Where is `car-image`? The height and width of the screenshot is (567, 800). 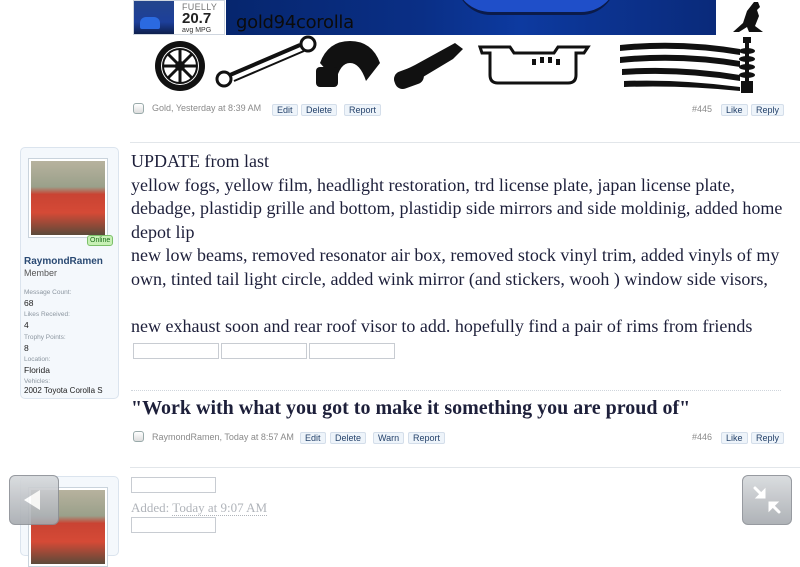 car-image is located at coordinates (536, 7).